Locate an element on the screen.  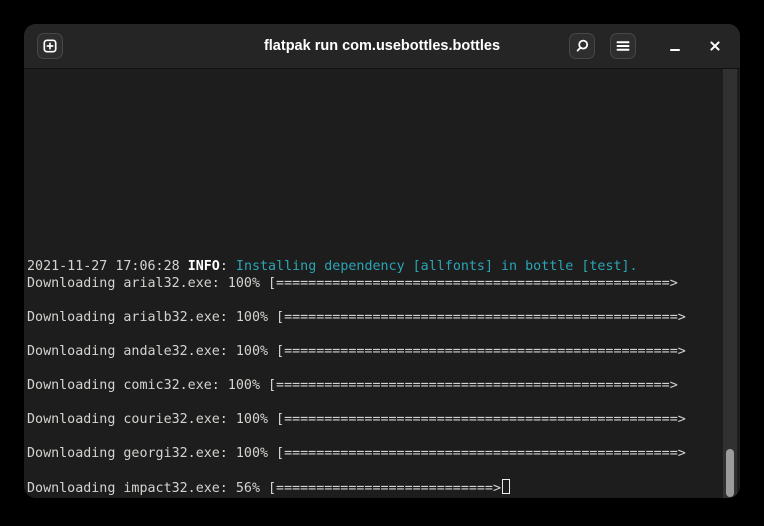
new-tab-icon is located at coordinates (50, 46).